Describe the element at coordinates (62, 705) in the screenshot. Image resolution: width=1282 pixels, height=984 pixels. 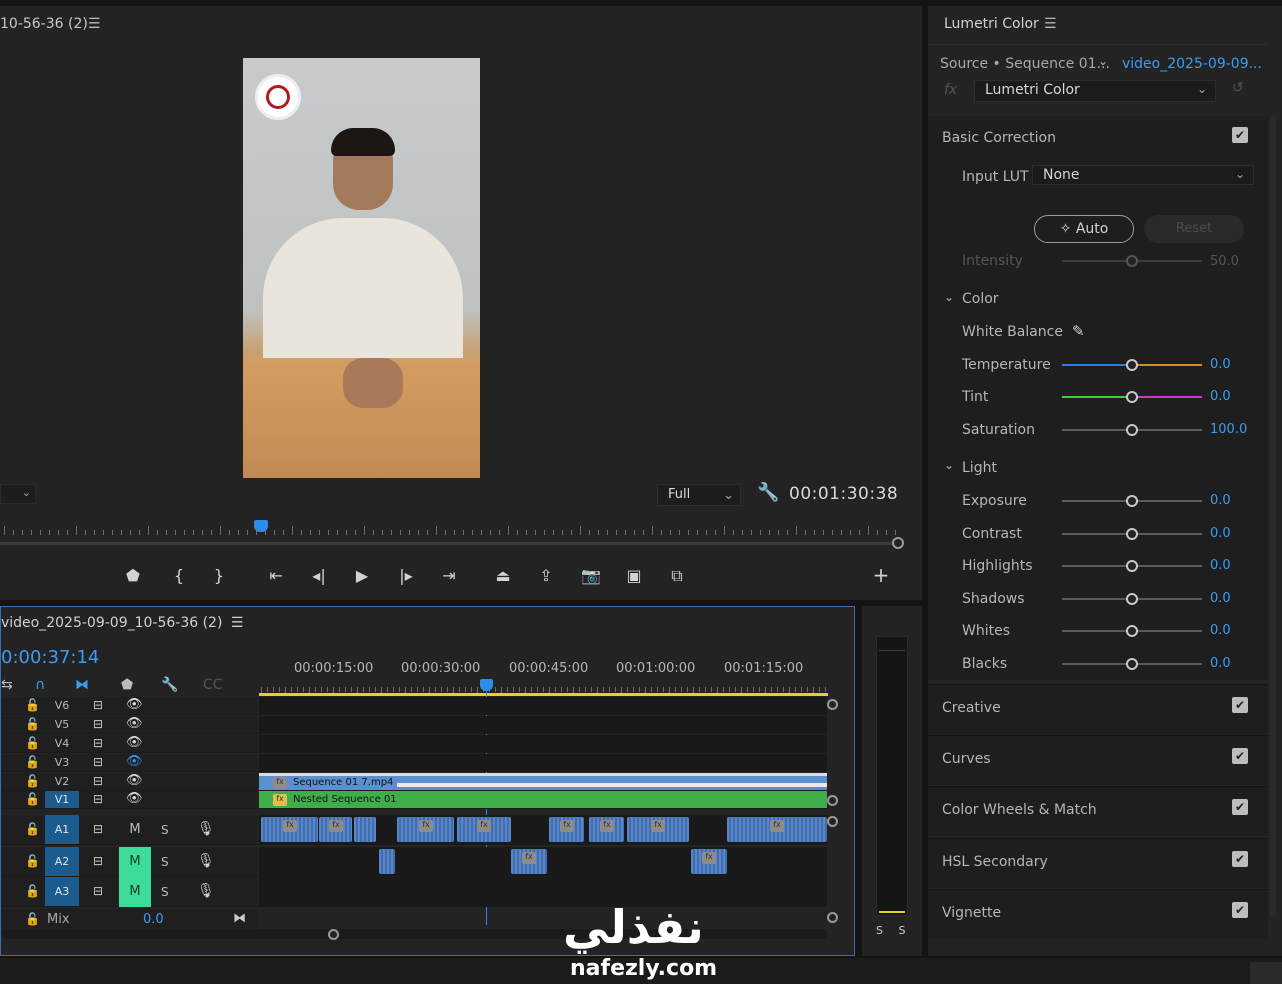
I see `track-target: V6` at that location.